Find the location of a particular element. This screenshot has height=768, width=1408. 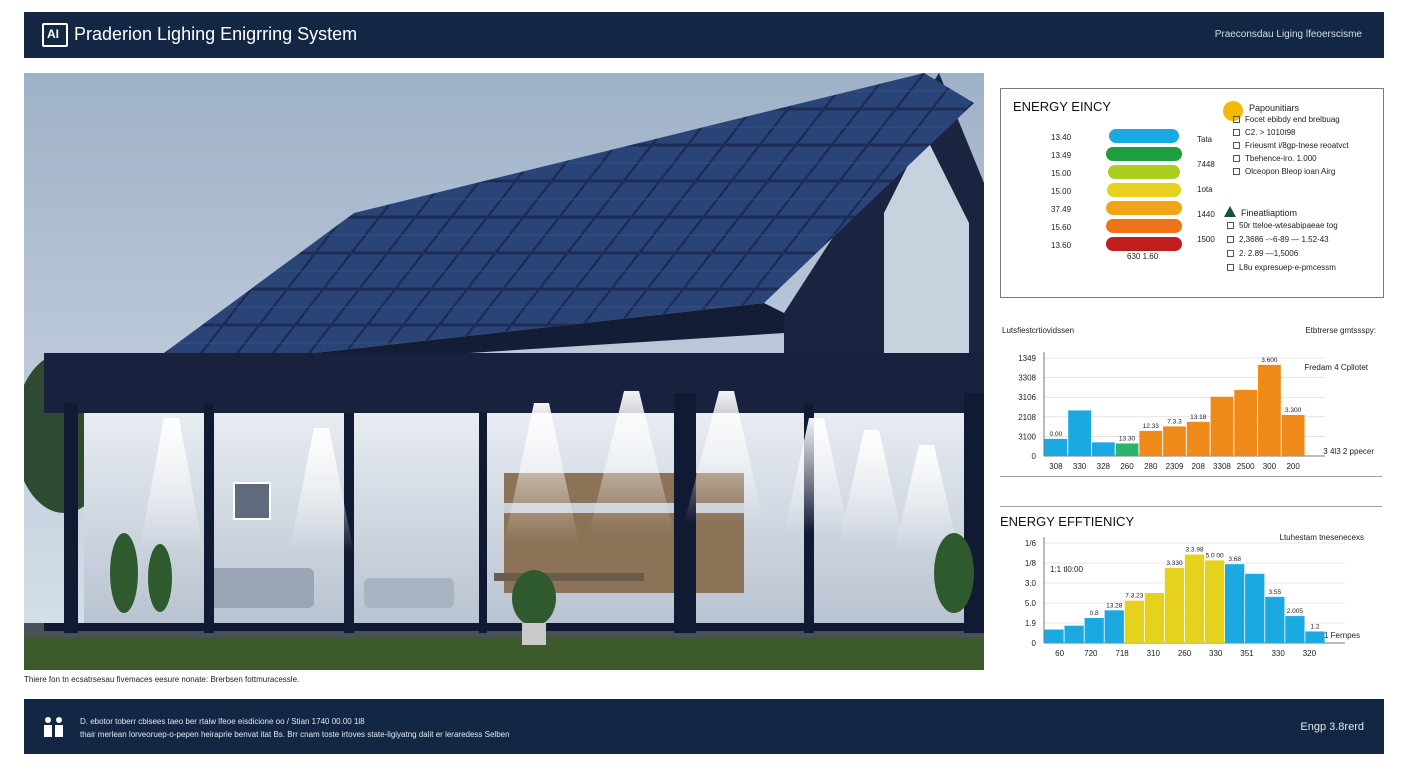

bar-value-label: 0.00 is located at coordinates (1056, 434).